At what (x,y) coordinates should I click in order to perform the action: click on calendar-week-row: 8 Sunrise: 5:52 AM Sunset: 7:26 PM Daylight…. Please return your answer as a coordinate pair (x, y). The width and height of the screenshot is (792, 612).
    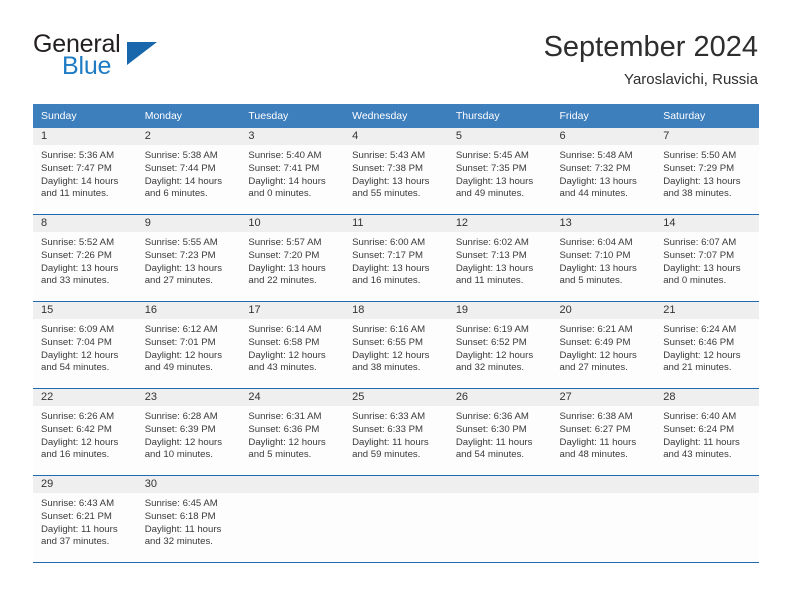
    Looking at the image, I should click on (396, 258).